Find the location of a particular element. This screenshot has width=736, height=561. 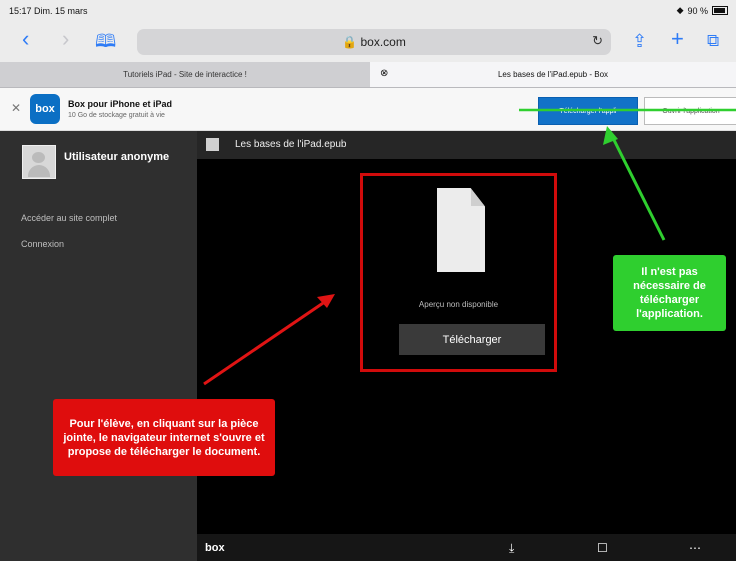

preview-box: Aperçu non disponible Télécharger is located at coordinates (458, 272).